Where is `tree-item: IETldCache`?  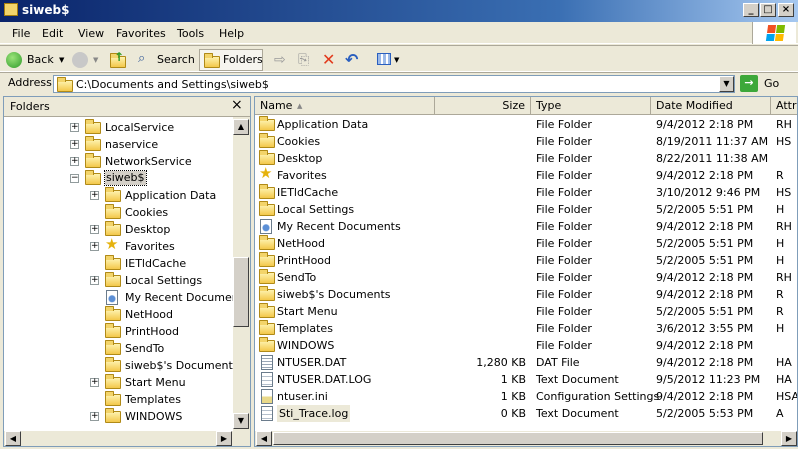
tree-item: IETldCache is located at coordinates (118, 263).